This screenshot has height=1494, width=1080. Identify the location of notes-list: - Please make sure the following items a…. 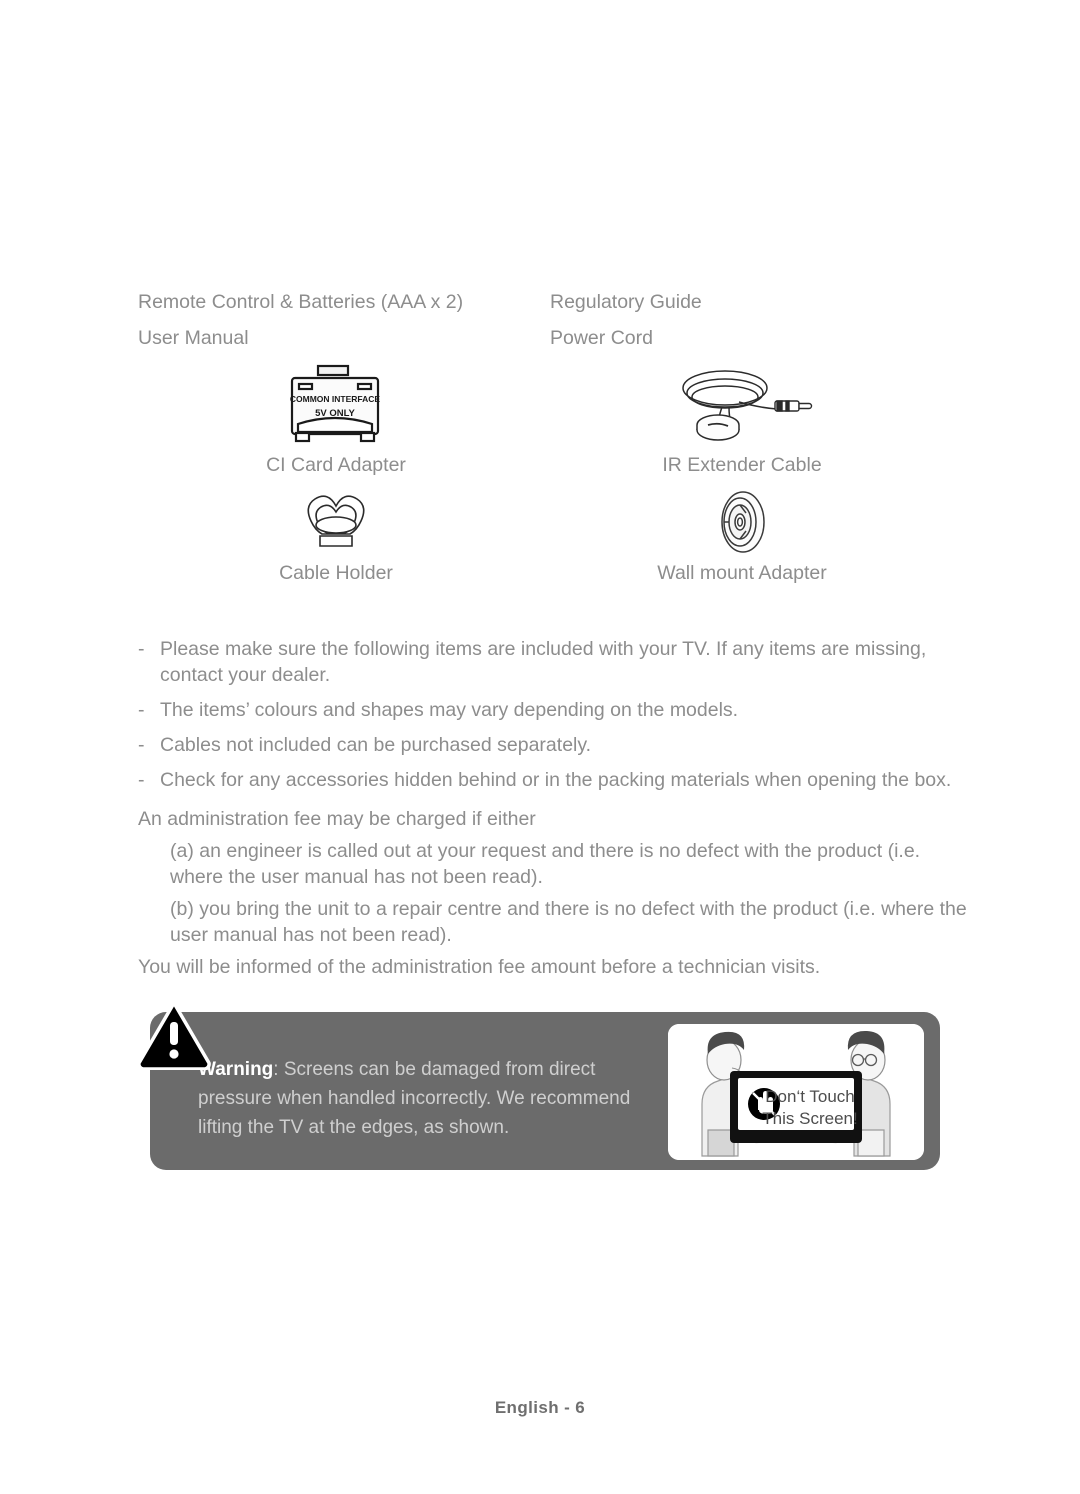
(553, 719).